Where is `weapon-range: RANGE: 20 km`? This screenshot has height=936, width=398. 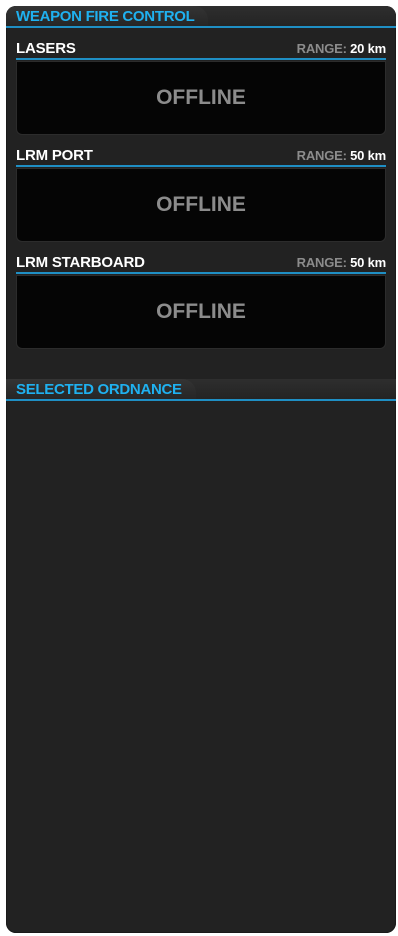 weapon-range: RANGE: 20 km is located at coordinates (341, 49).